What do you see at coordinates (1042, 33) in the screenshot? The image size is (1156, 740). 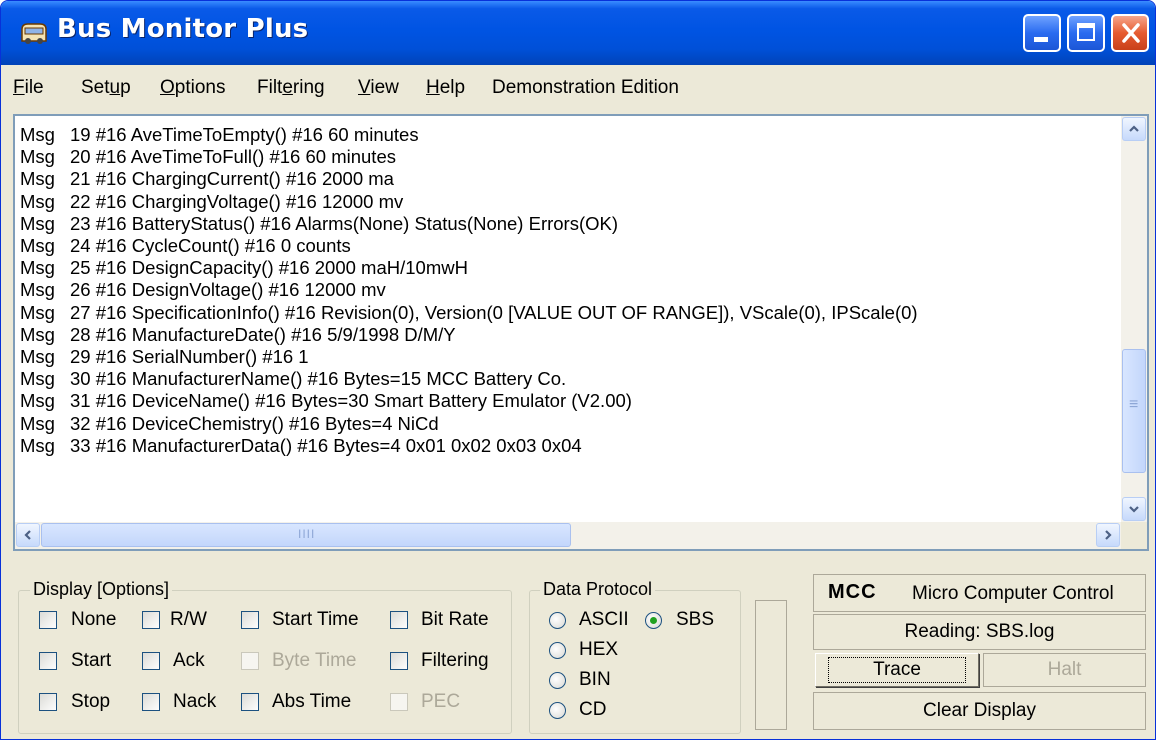 I see `minimize-button` at bounding box center [1042, 33].